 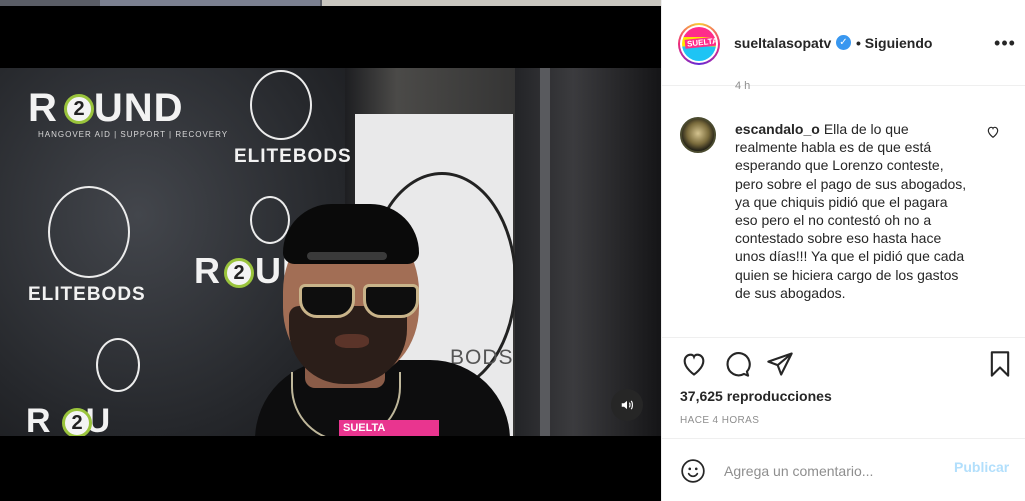 I want to click on round-two-mark-bottom: 2, so click(x=77, y=422).